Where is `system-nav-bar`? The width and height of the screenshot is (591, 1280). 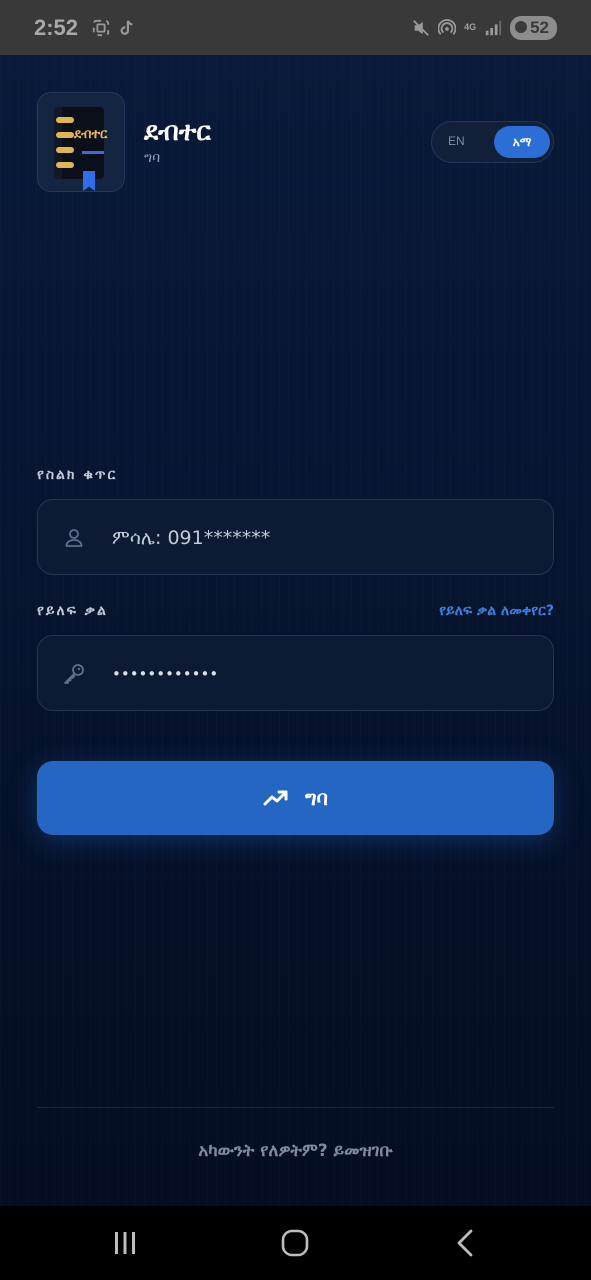 system-nav-bar is located at coordinates (295, 1243).